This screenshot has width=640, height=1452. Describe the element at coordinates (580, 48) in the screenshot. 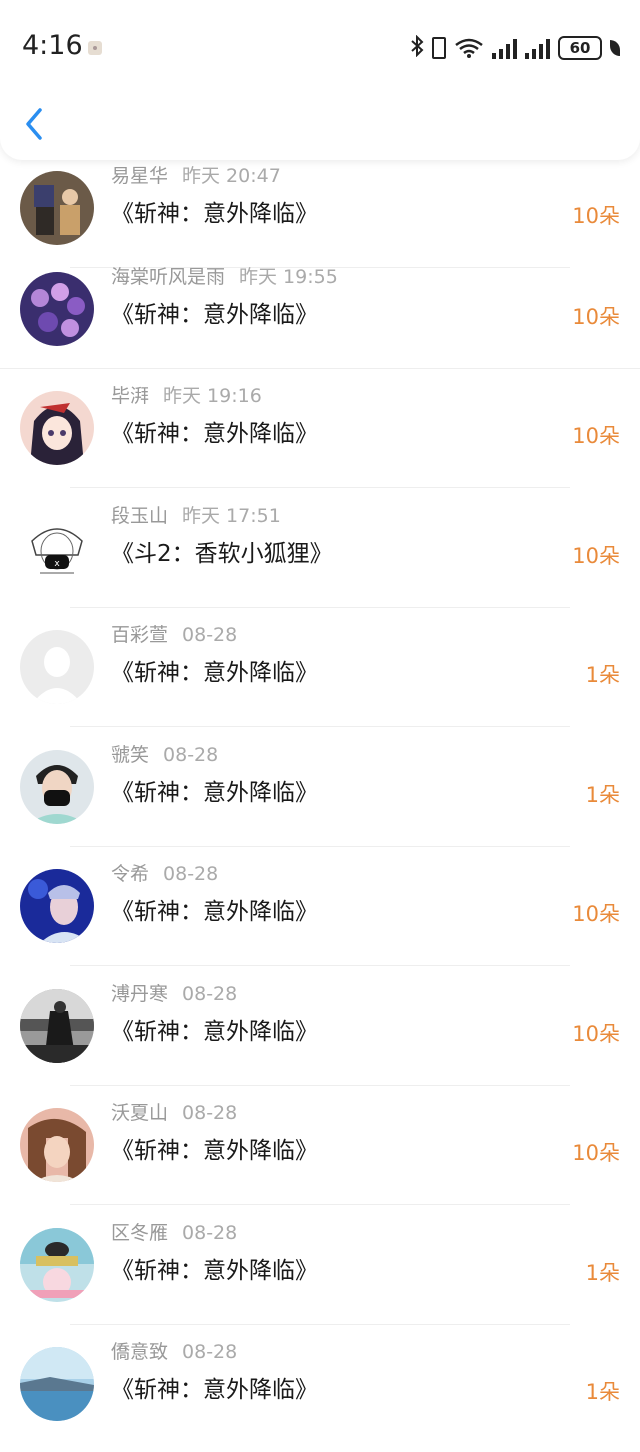

I see `battery-icon: 60` at that location.